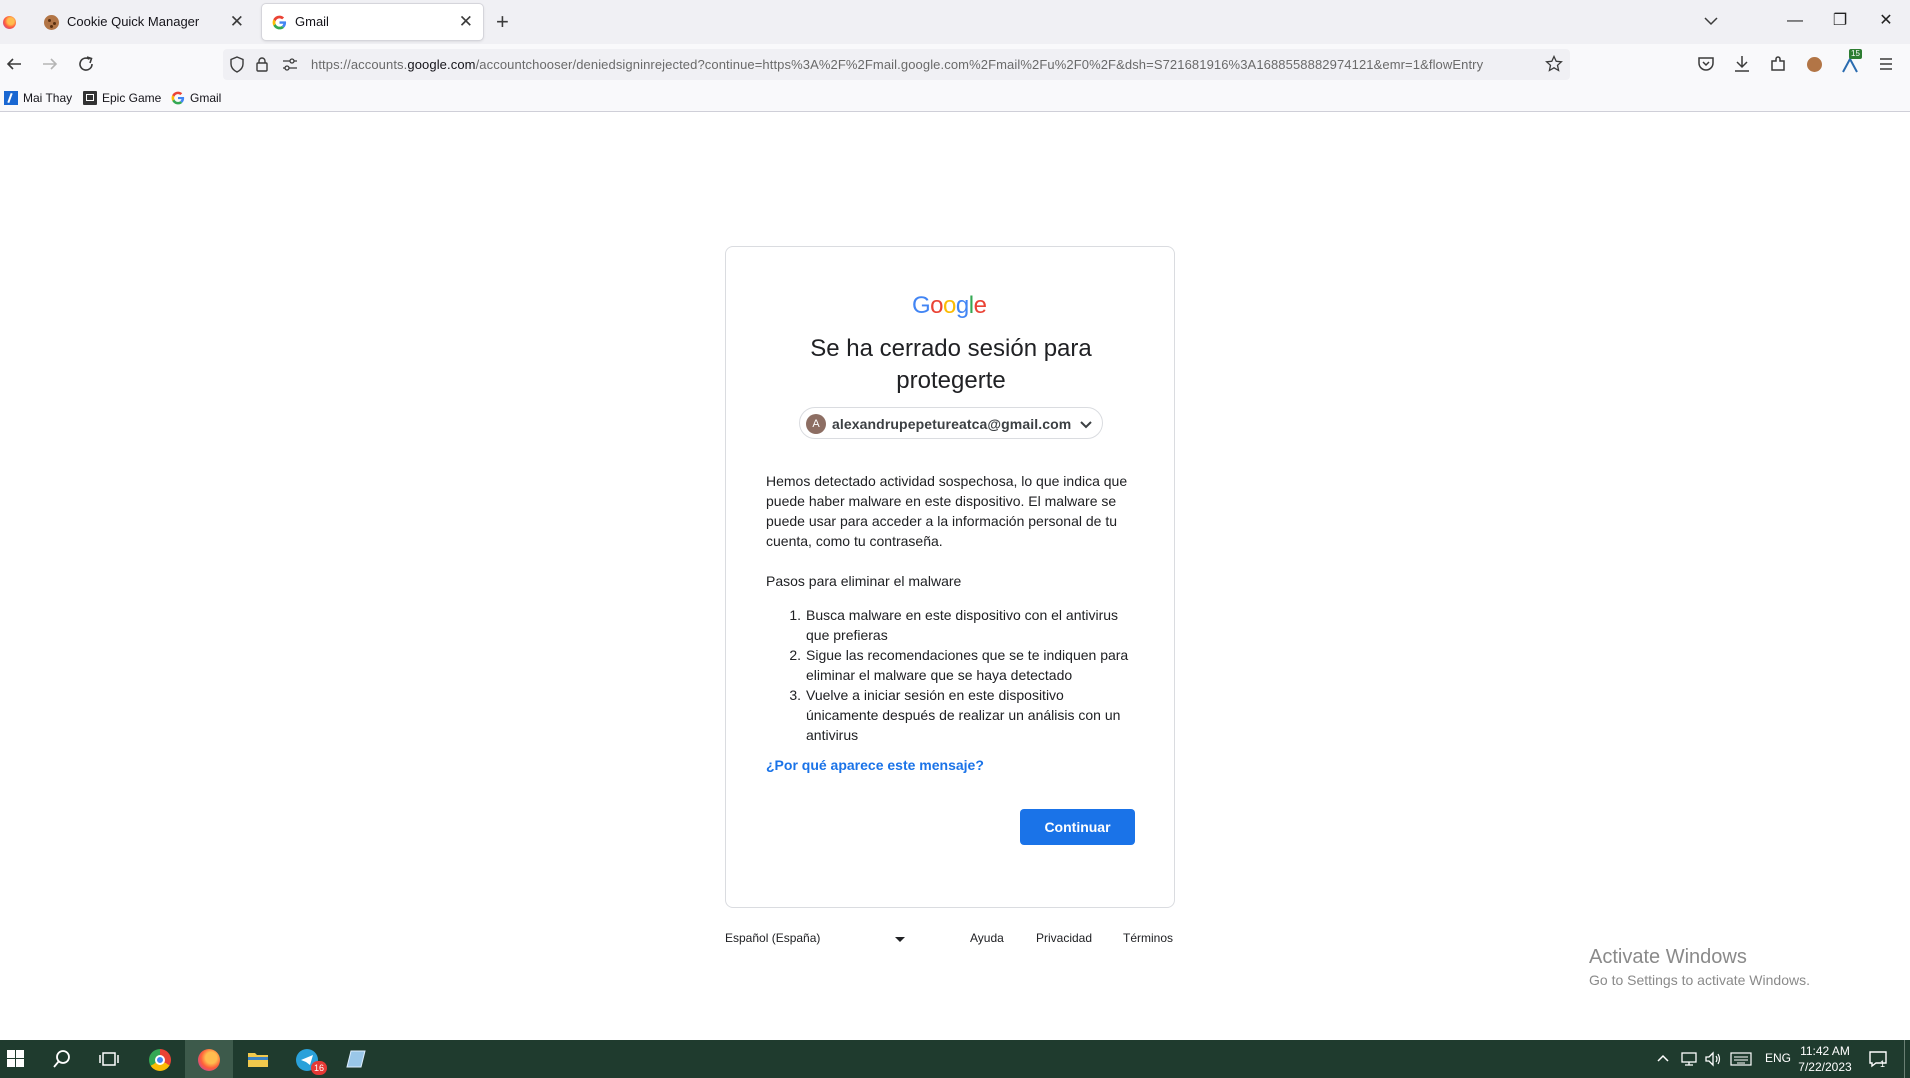 Image resolution: width=1910 pixels, height=1078 pixels. I want to click on downloads-icon, so click(1742, 64).